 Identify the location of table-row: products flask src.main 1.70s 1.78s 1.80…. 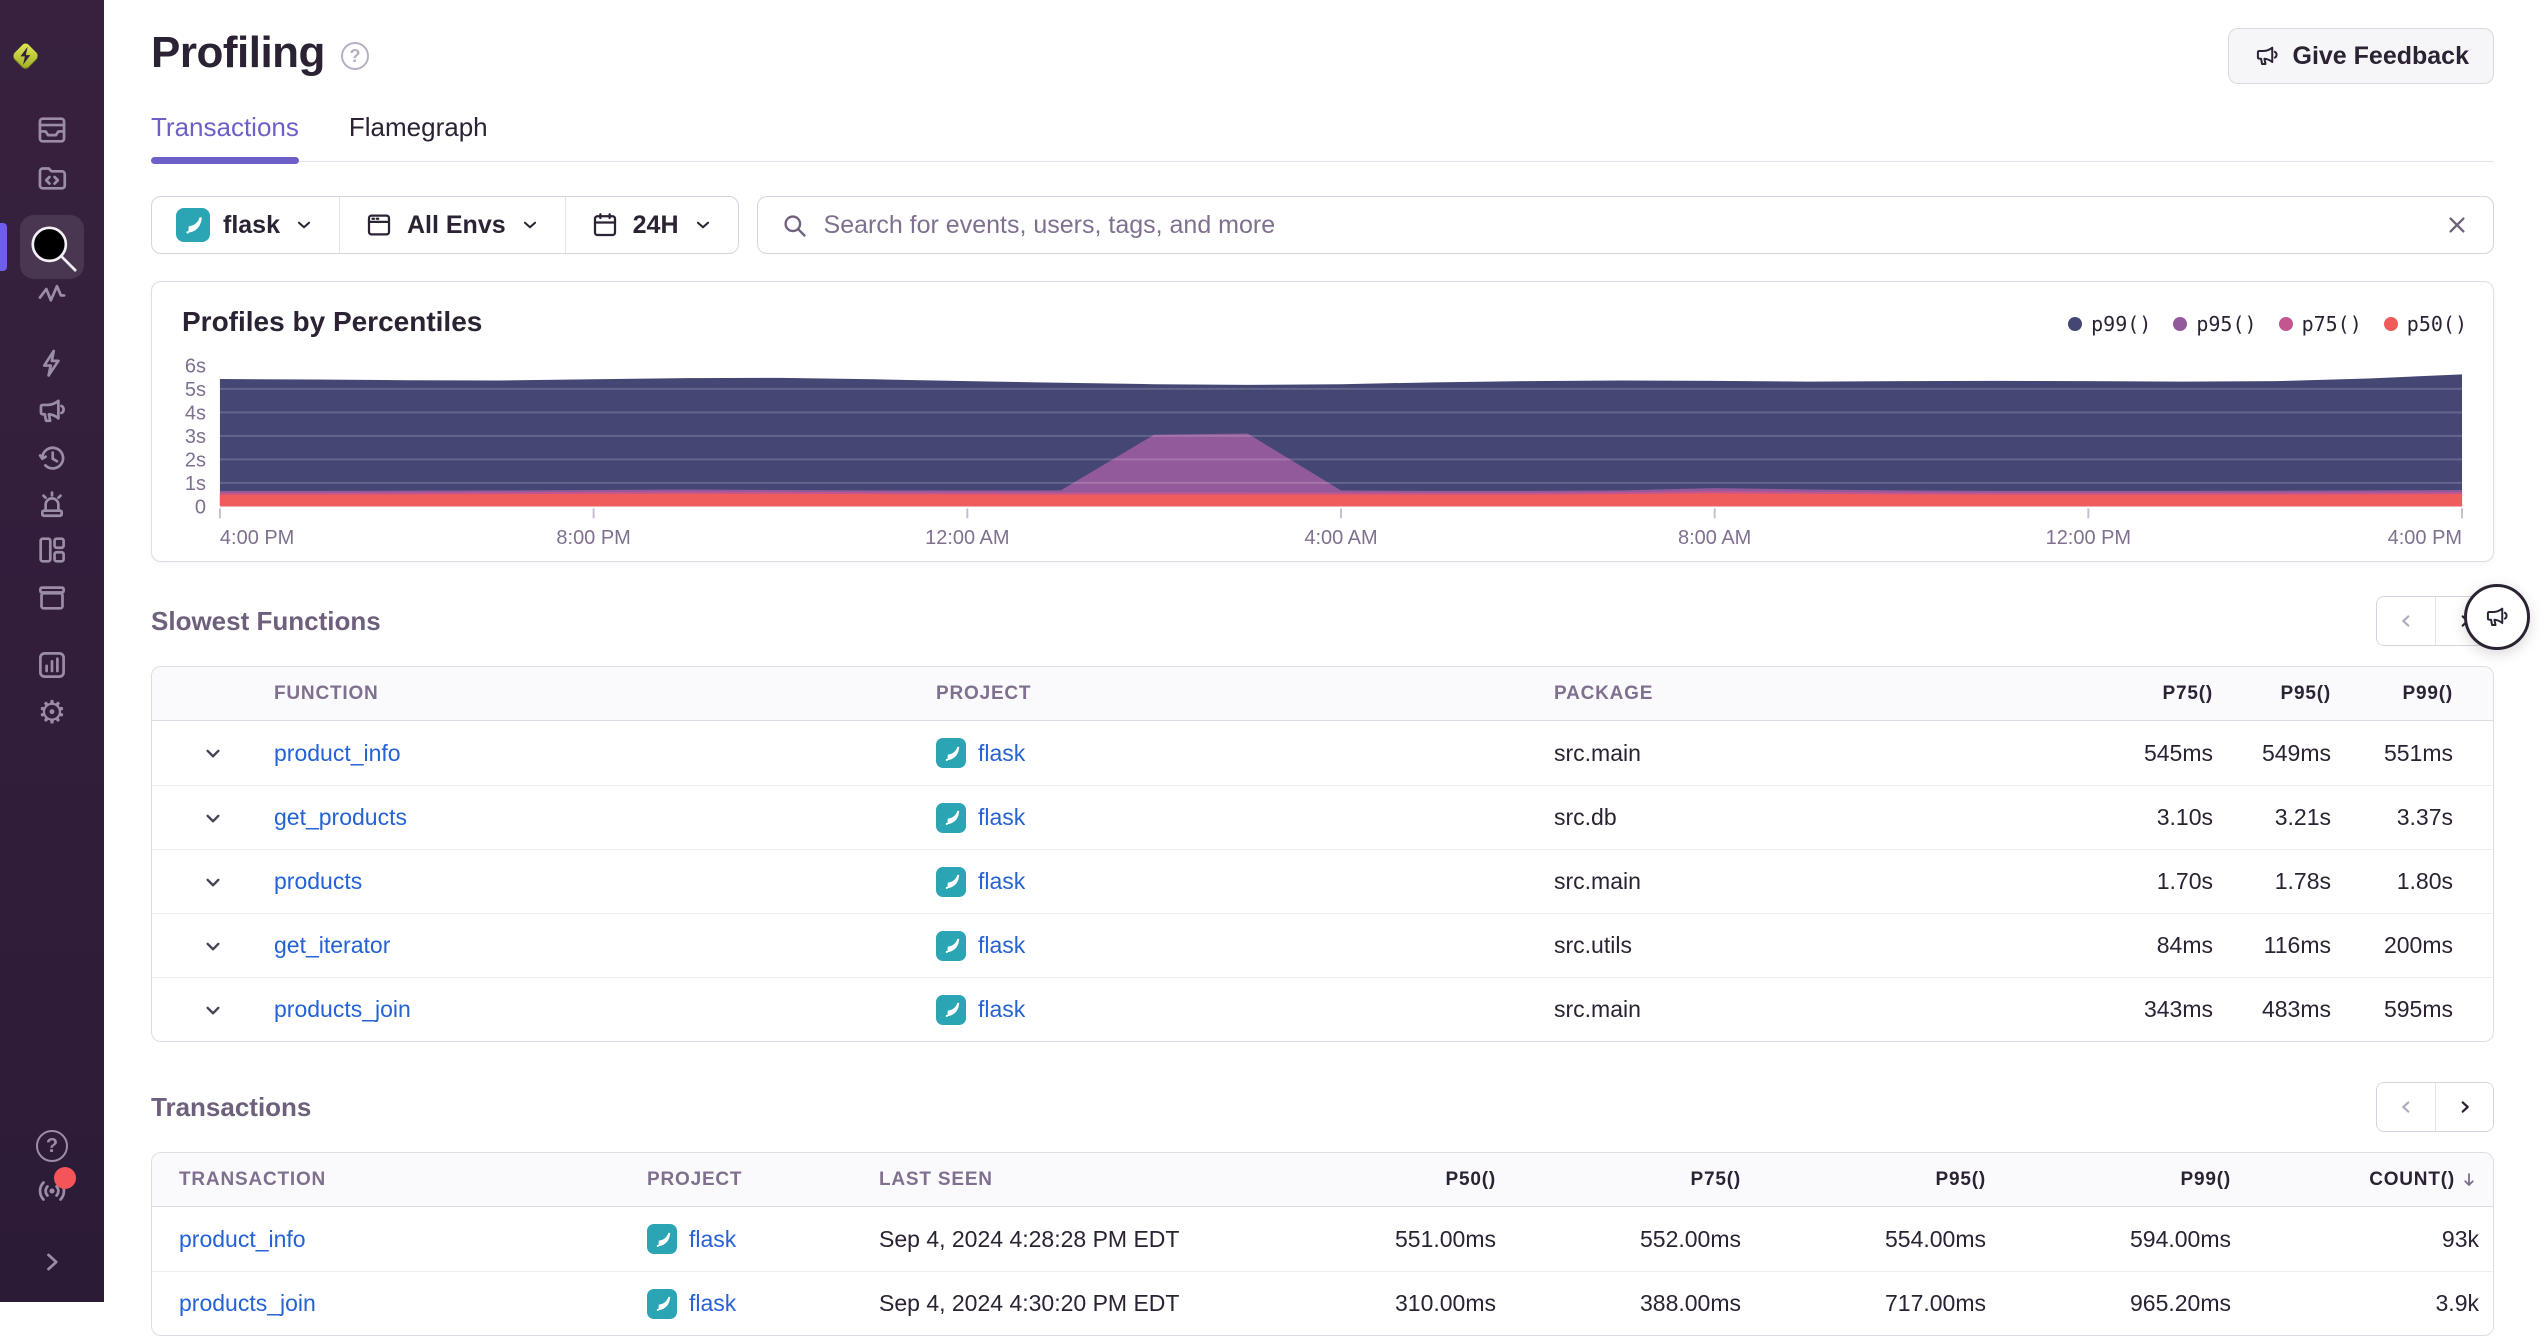
(1322, 881).